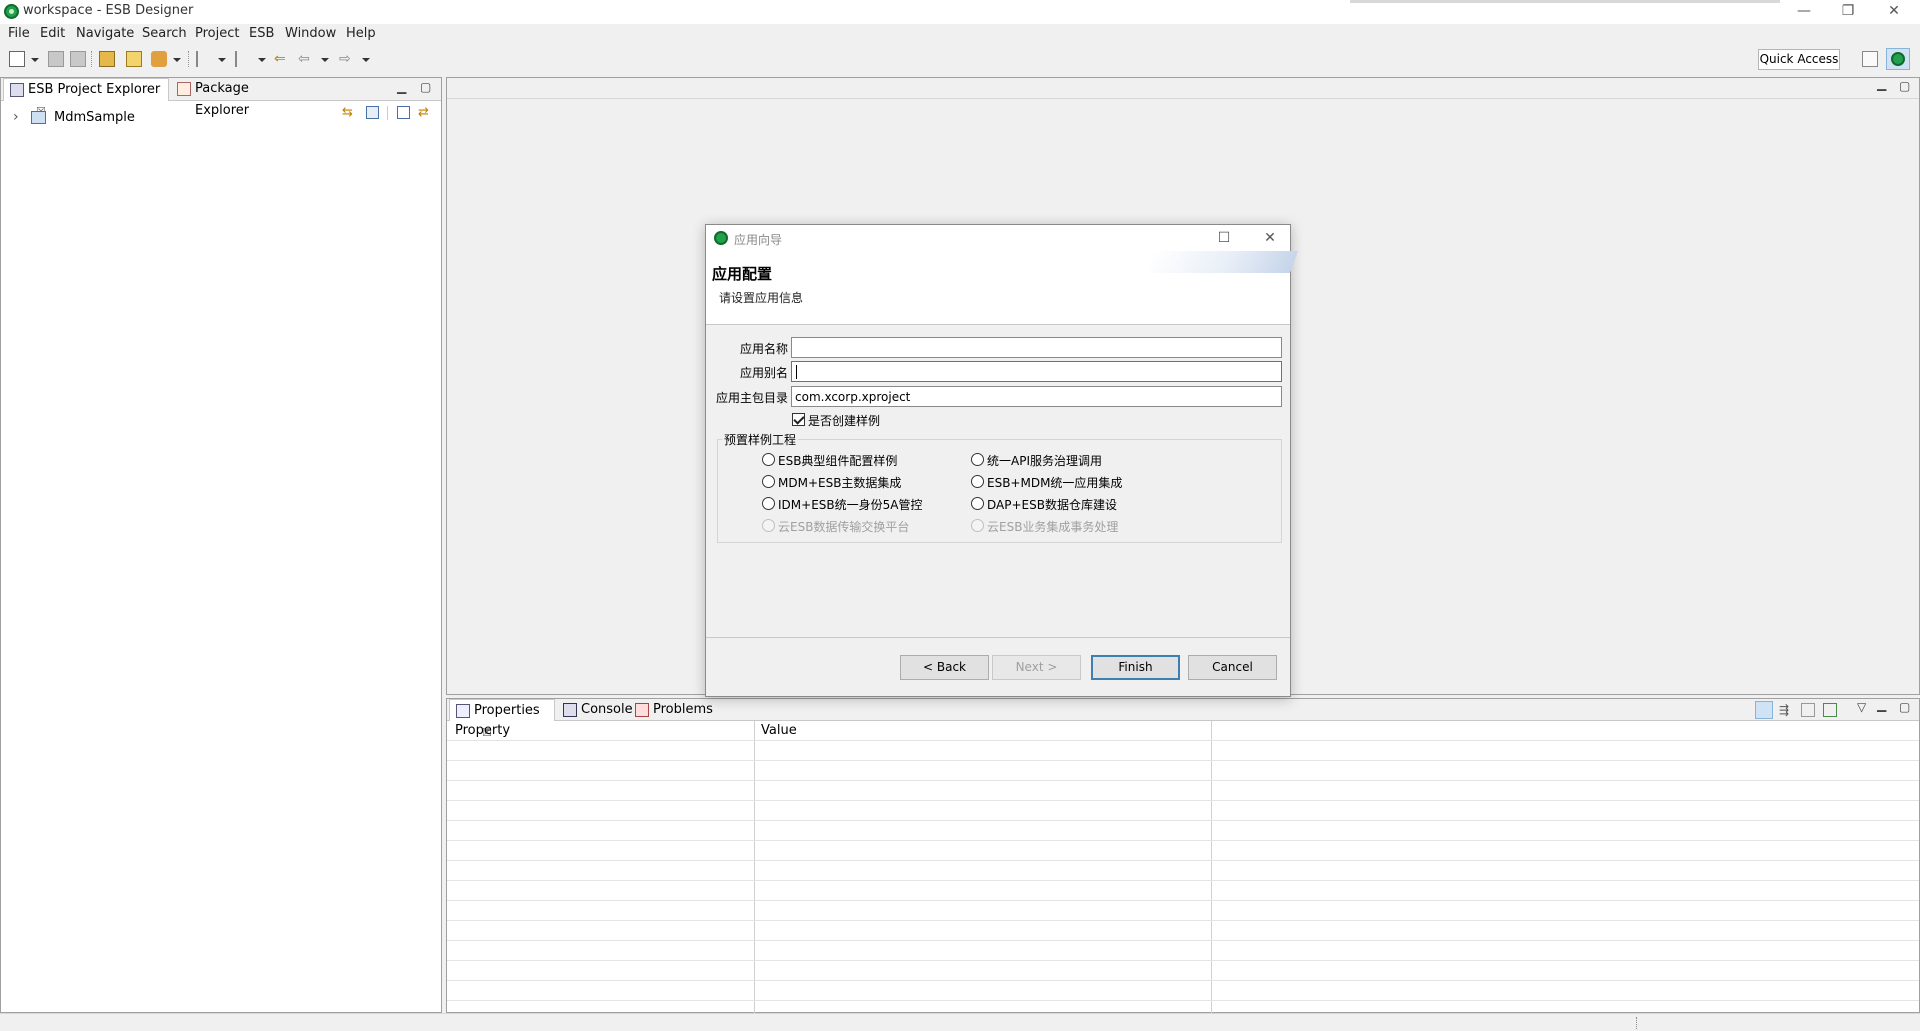 This screenshot has width=1920, height=1031. What do you see at coordinates (721, 238) in the screenshot?
I see `wizard-logo-icon` at bounding box center [721, 238].